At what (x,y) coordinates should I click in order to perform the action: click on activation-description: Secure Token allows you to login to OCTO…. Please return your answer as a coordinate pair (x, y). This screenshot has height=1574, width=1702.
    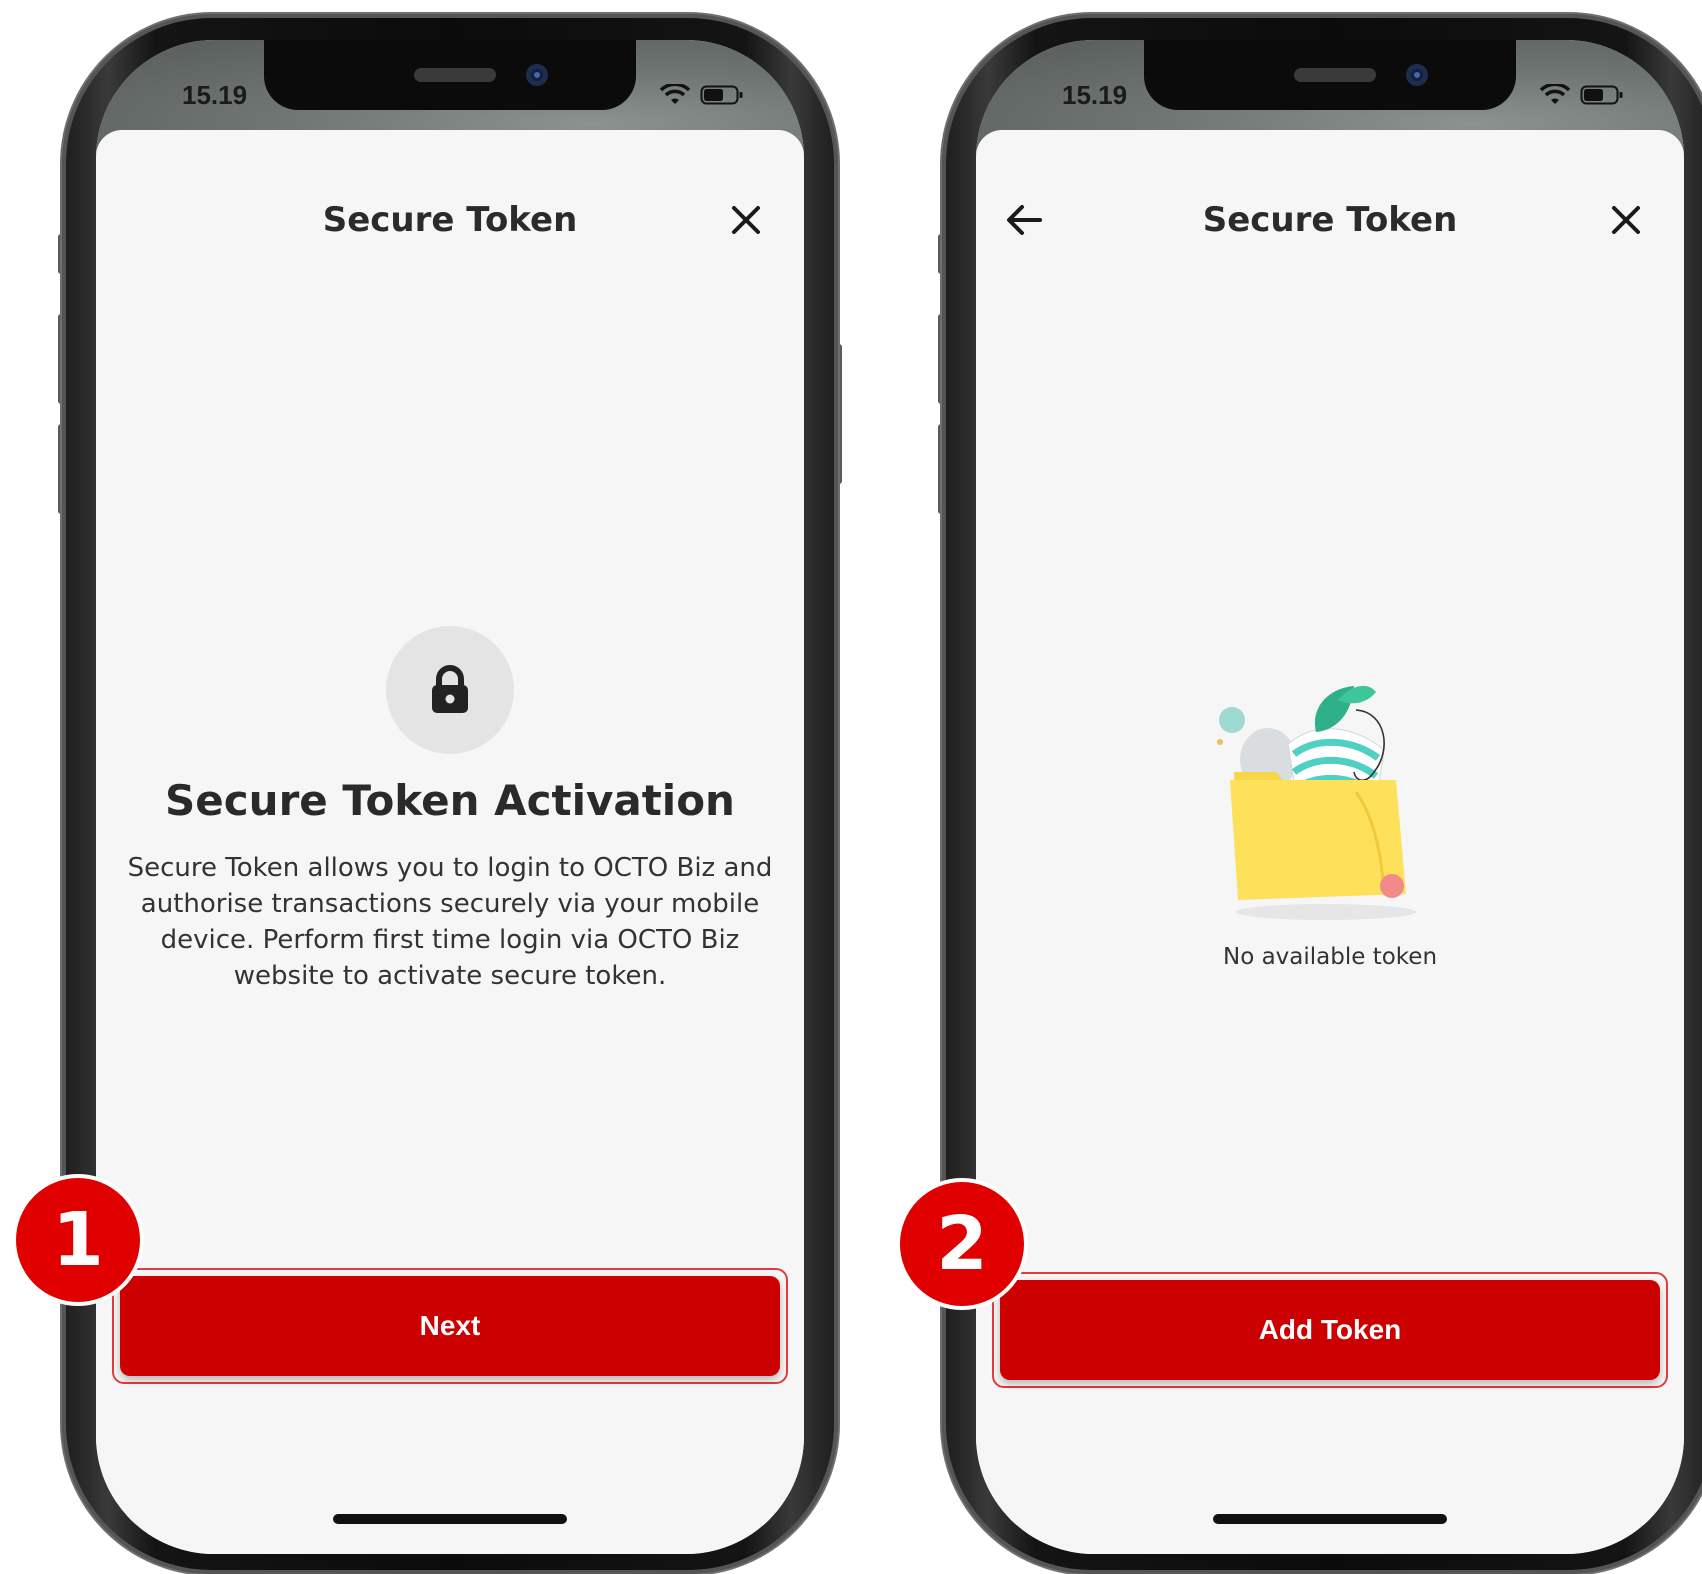
    Looking at the image, I should click on (450, 922).